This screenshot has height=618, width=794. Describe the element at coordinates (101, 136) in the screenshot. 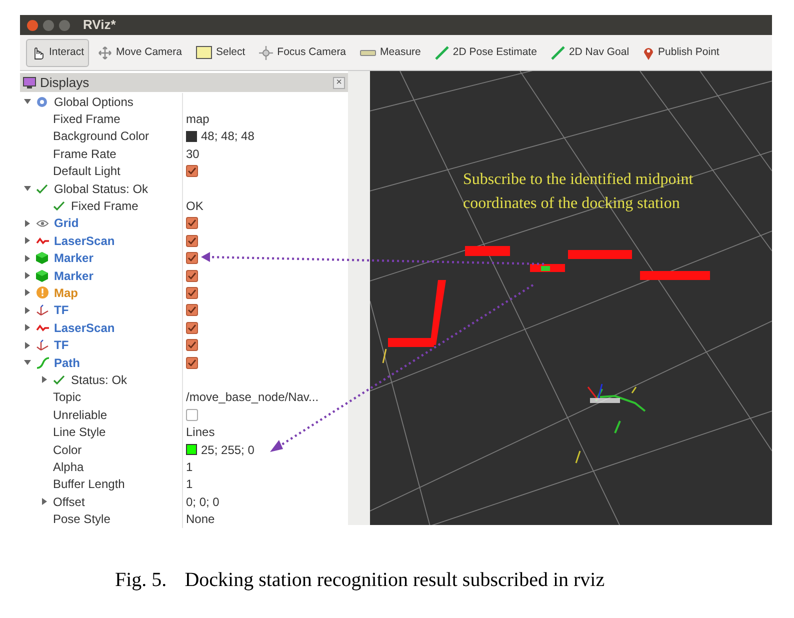

I see `tree-item-label: Background Color` at that location.